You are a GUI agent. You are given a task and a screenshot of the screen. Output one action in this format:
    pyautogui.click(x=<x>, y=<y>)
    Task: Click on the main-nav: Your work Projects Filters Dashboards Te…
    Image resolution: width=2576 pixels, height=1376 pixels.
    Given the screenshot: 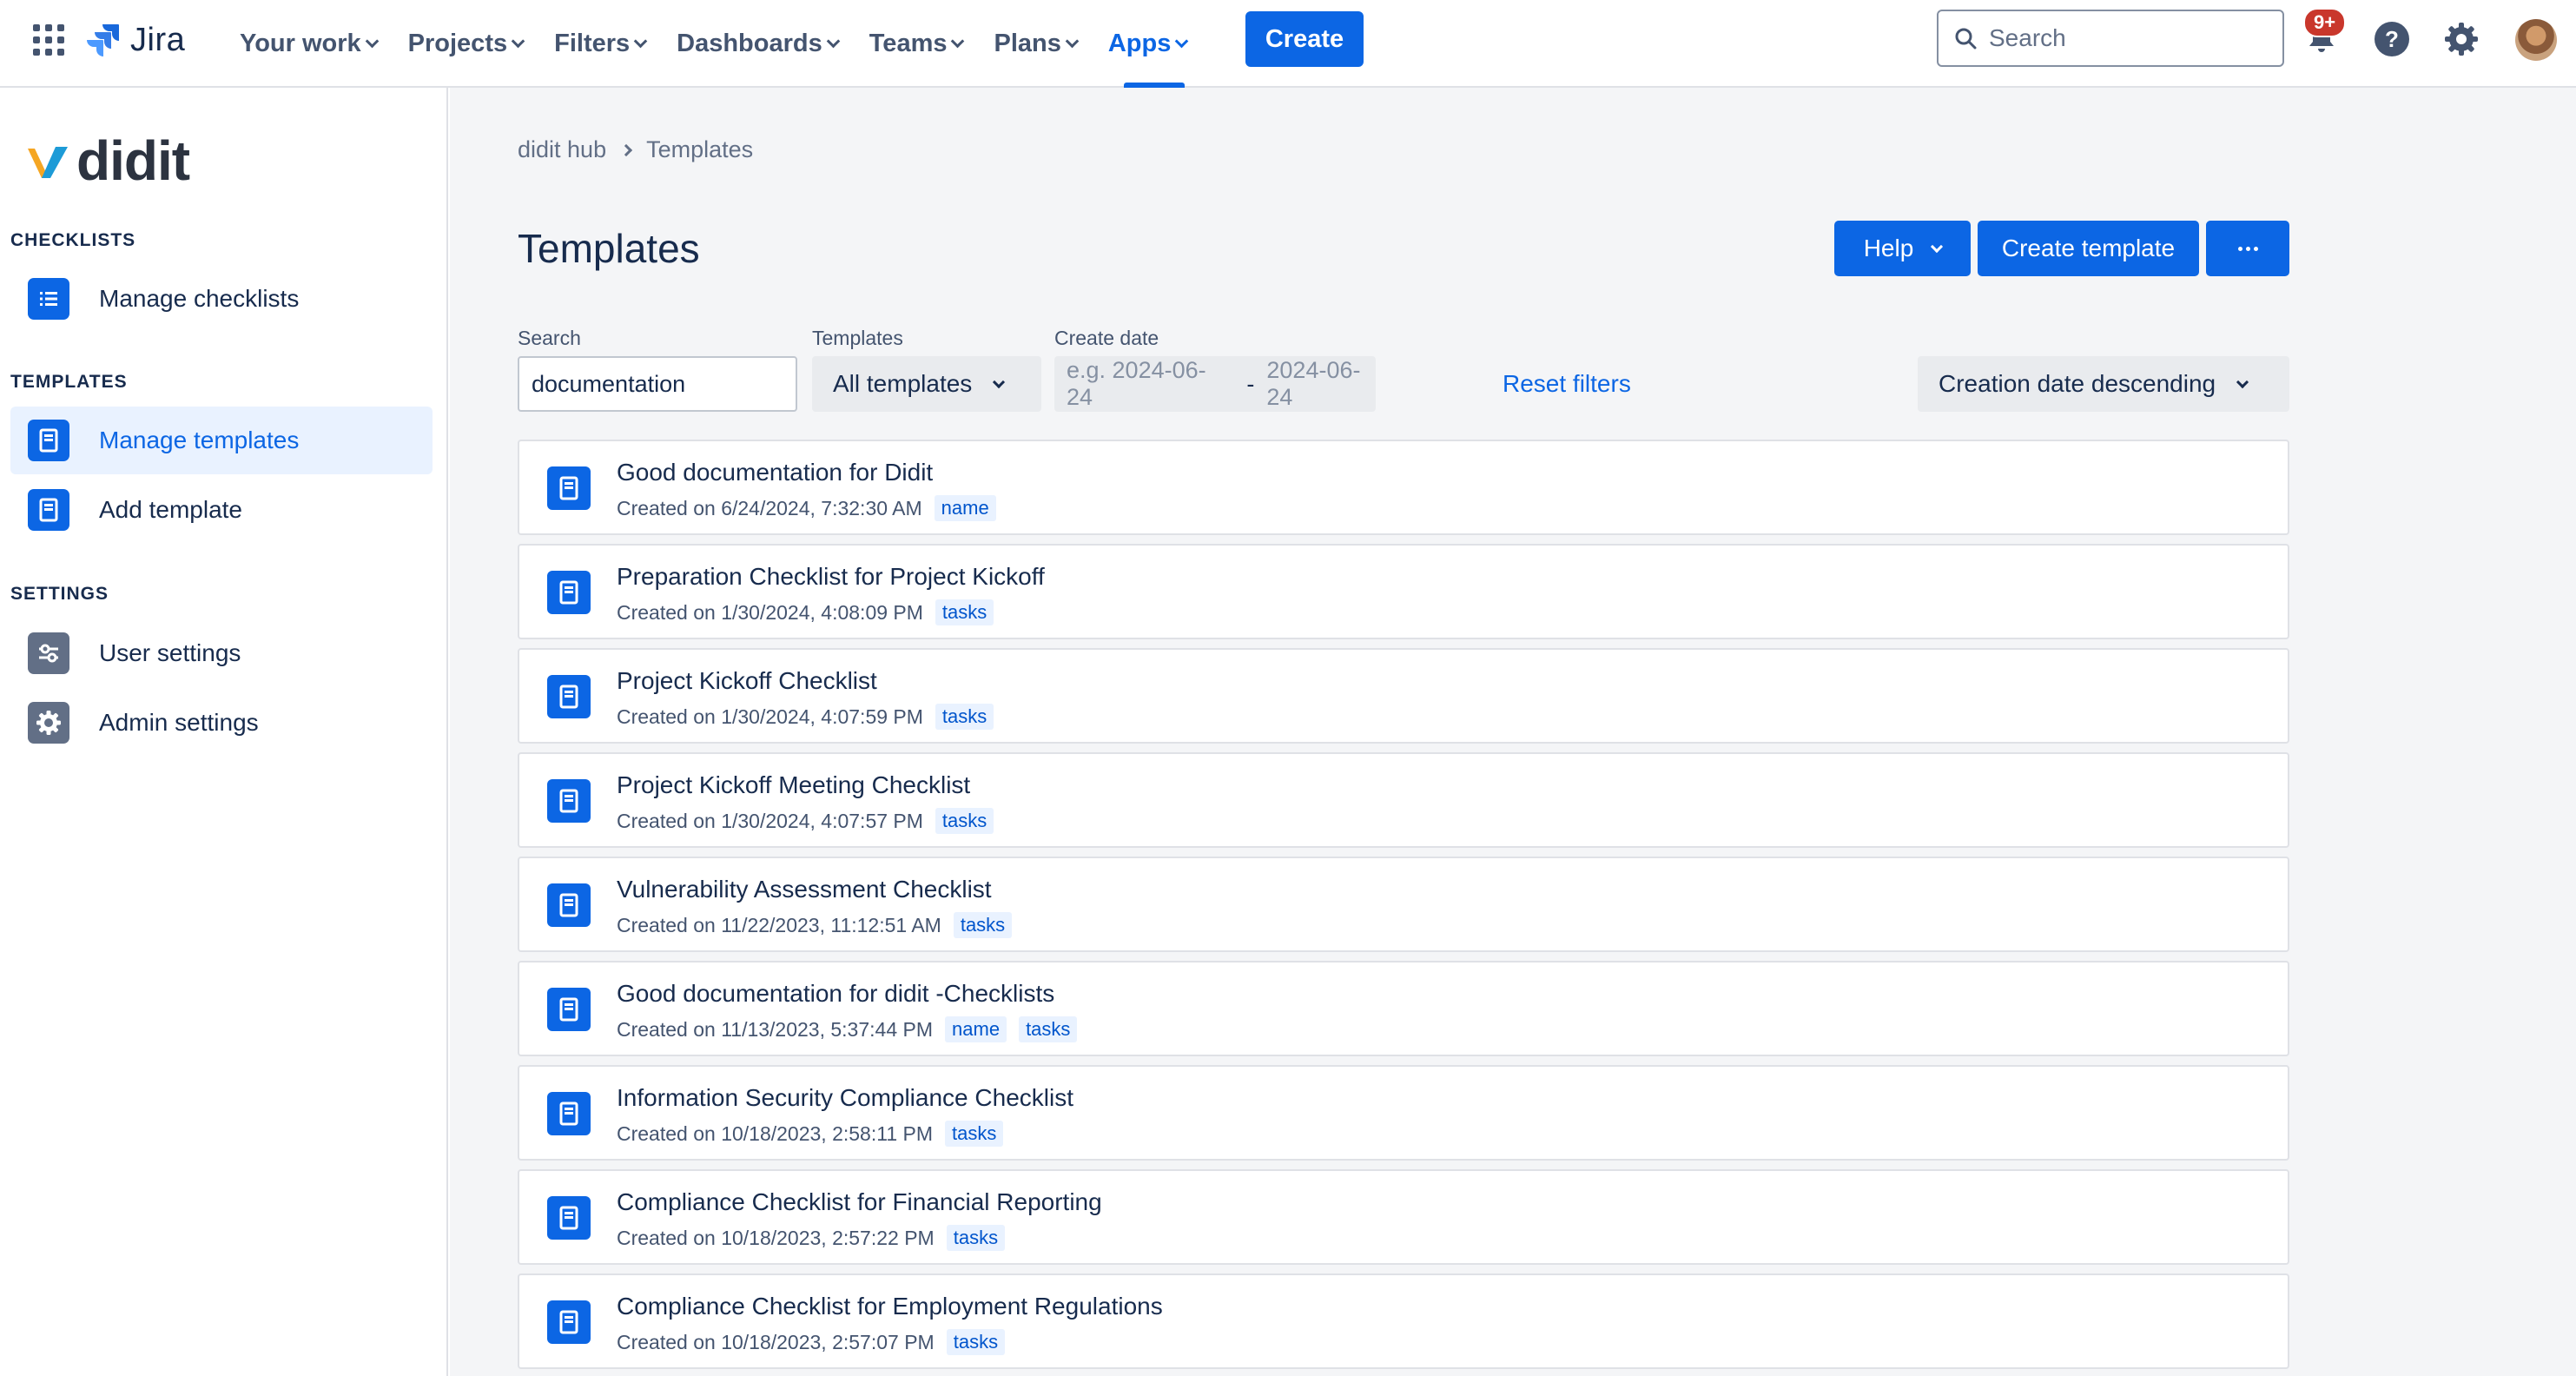 What is the action you would take?
    pyautogui.click(x=713, y=44)
    